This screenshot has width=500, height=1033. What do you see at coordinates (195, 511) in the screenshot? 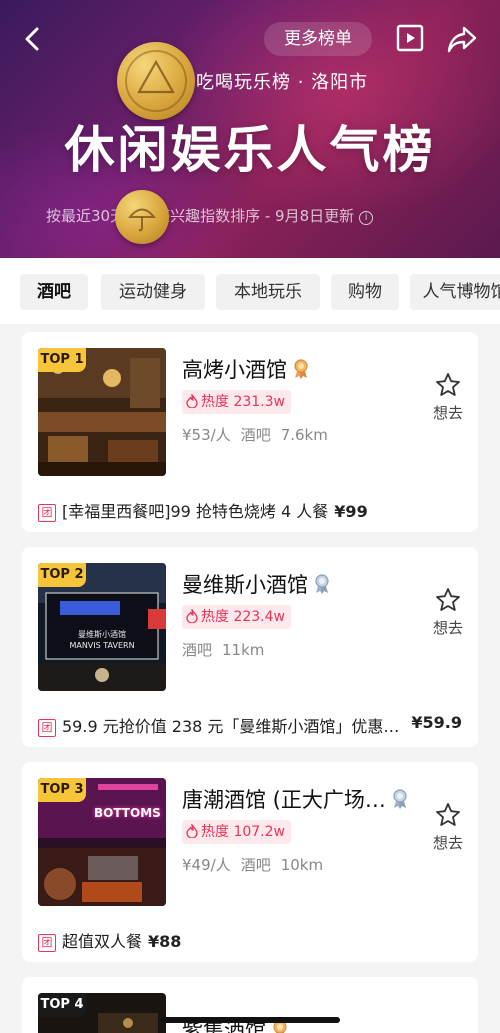
I see `deal-description: [幸福里西餐吧]99 抢特色烧烤 4 人餐` at bounding box center [195, 511].